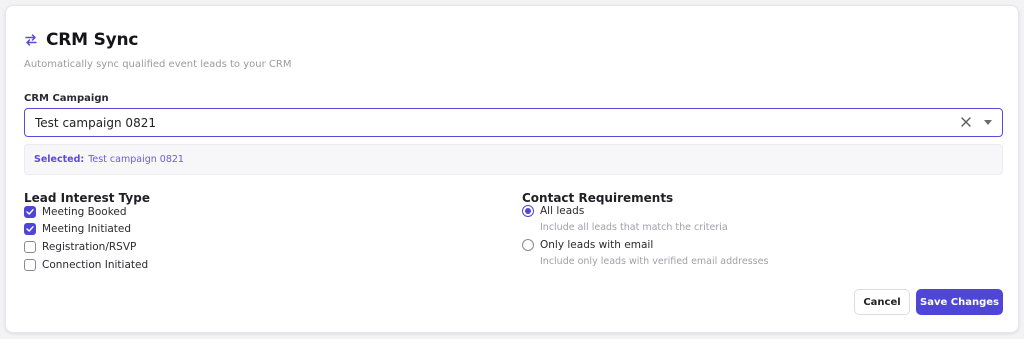 The height and width of the screenshot is (339, 1024). I want to click on page-title: CRM Sync, so click(92, 40).